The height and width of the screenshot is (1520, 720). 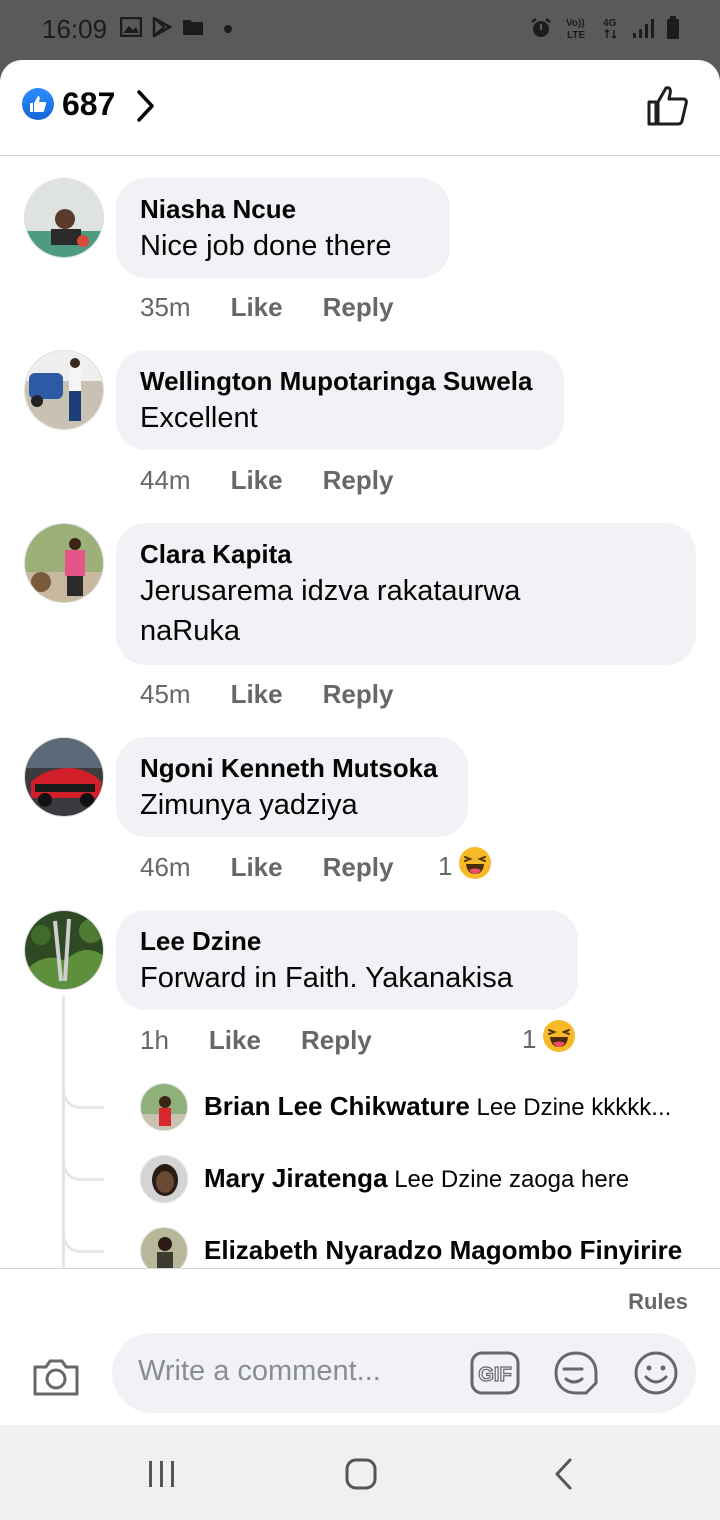 What do you see at coordinates (576, 1375) in the screenshot?
I see `sticker-icon` at bounding box center [576, 1375].